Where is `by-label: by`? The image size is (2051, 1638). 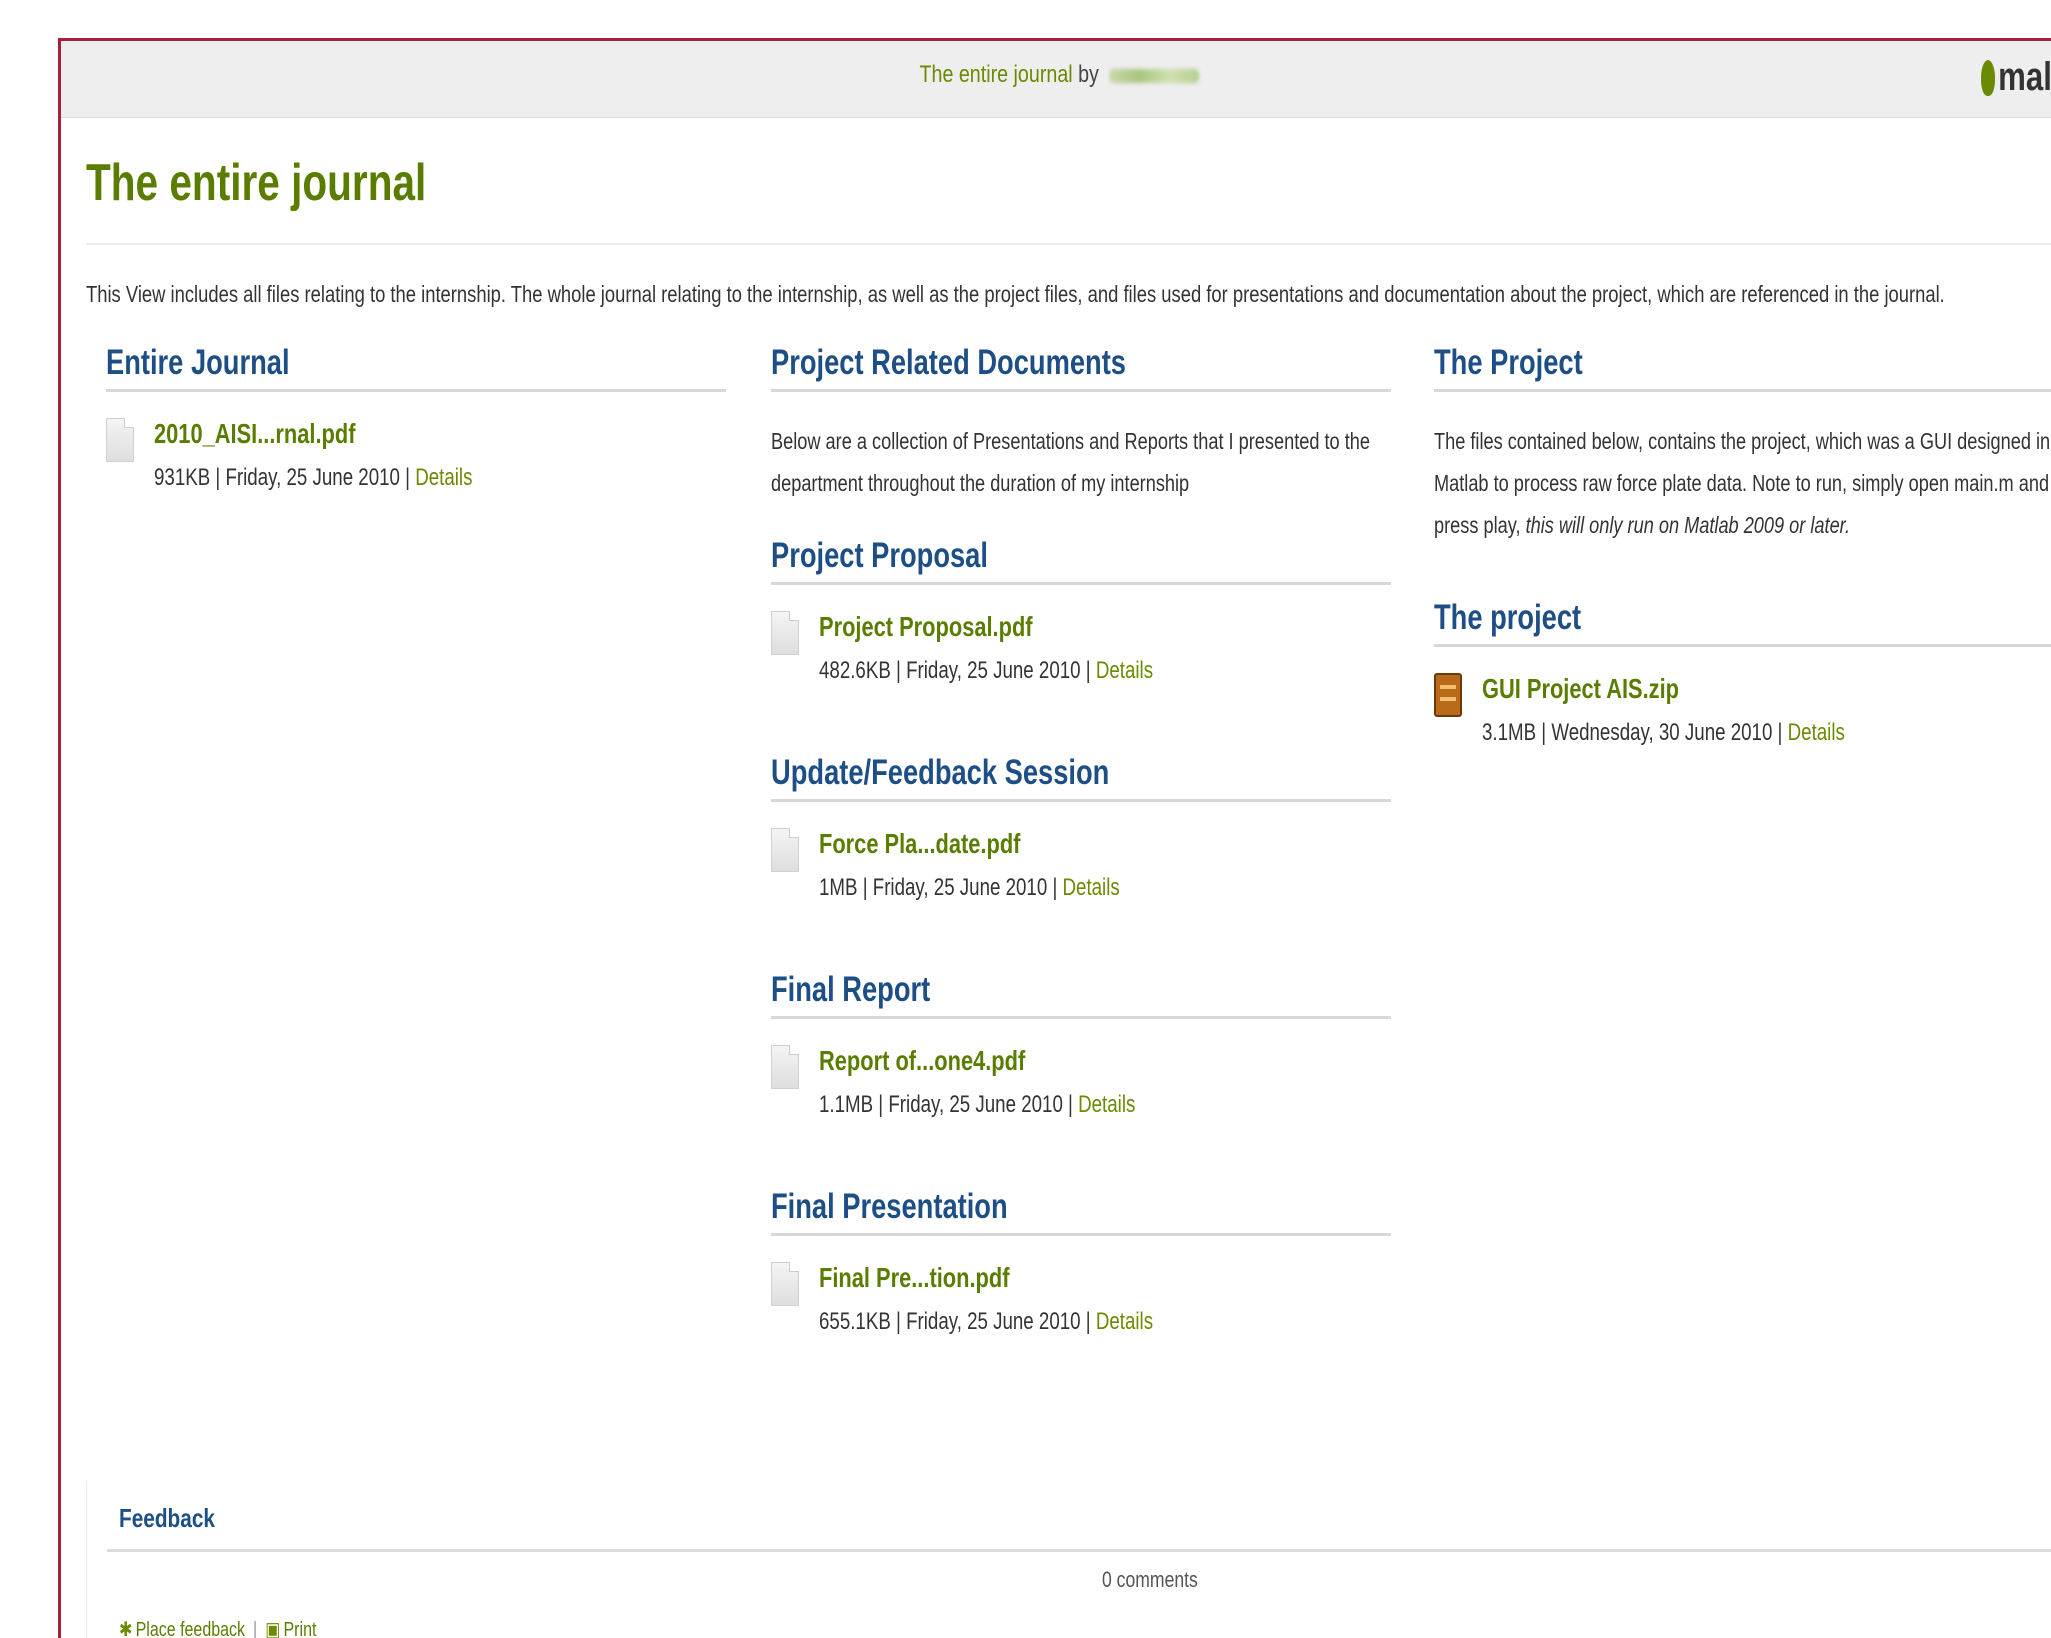 by-label: by is located at coordinates (1088, 74).